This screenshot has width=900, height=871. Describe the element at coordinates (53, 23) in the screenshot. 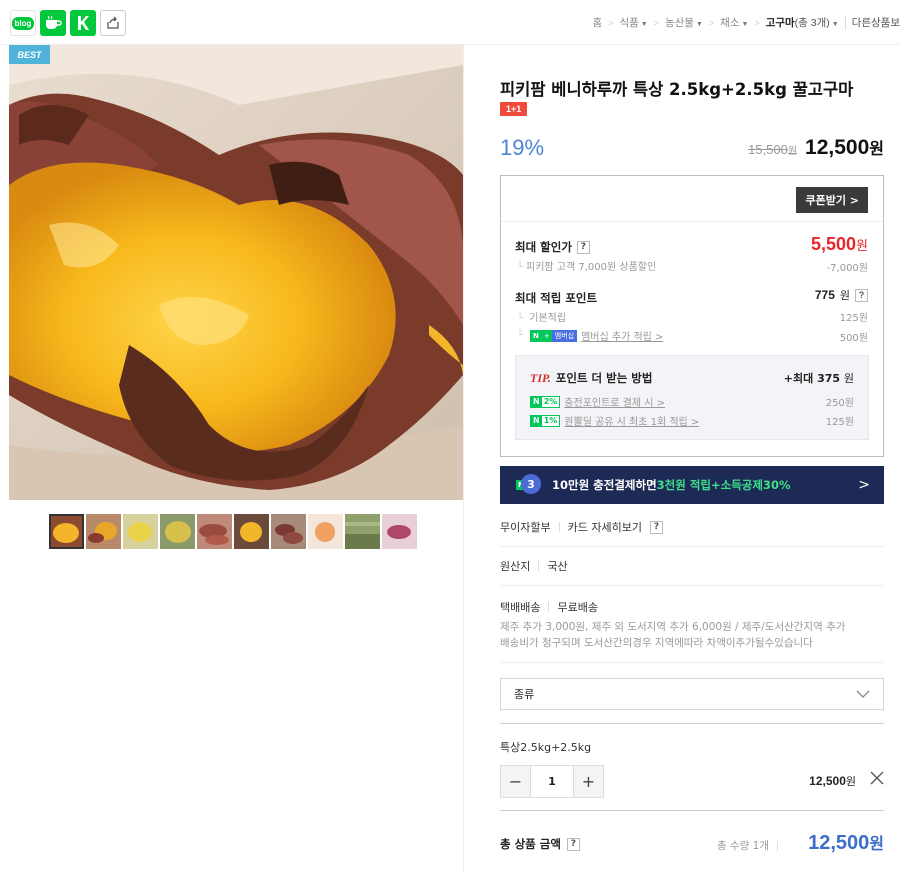

I see `cafe-share-icon` at that location.